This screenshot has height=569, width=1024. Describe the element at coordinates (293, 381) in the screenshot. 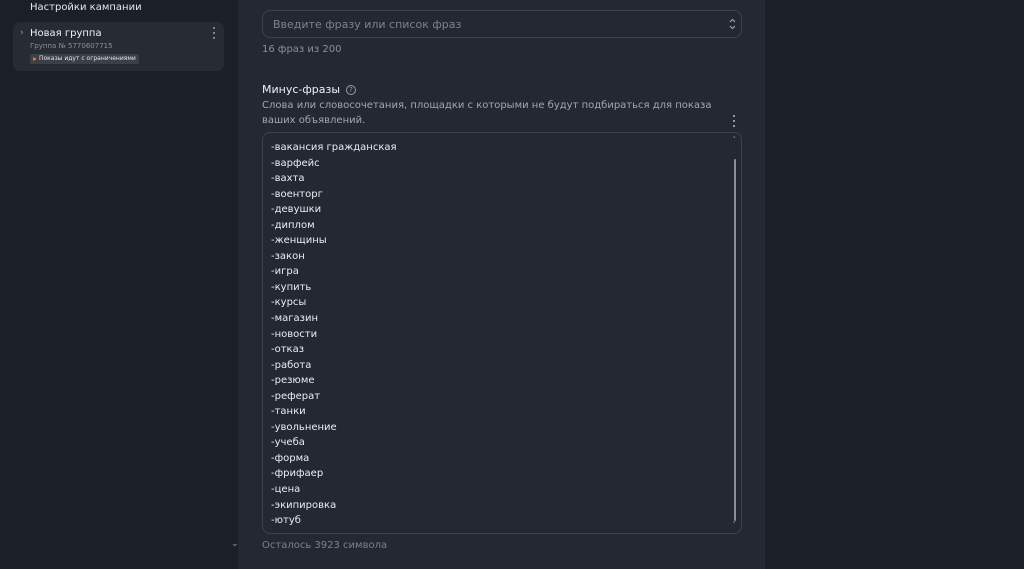

I see `minus-phrase-item: -резюме` at that location.